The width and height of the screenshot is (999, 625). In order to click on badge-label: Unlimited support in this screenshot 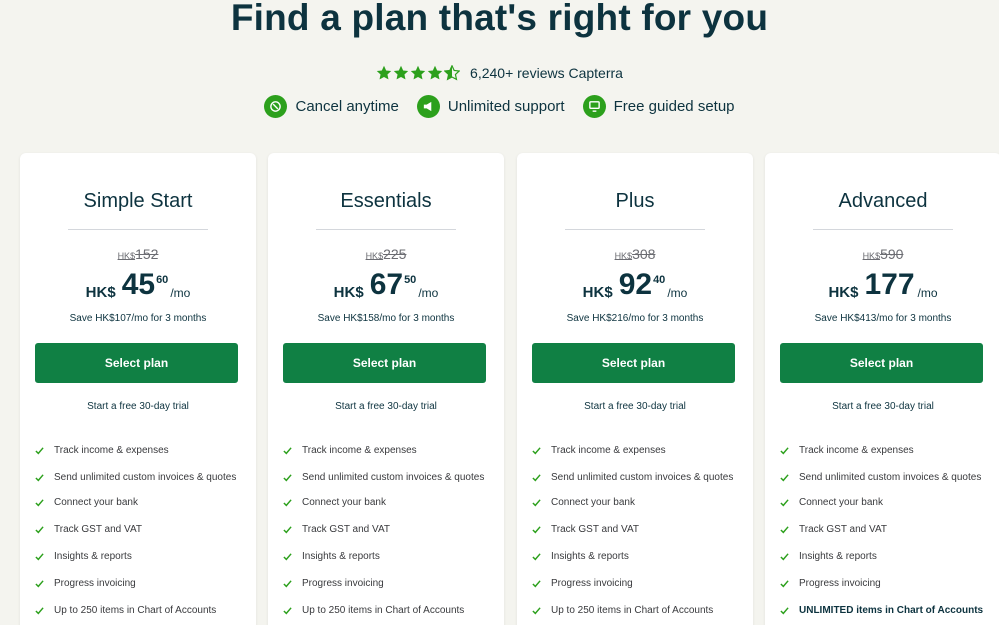, I will do `click(506, 106)`.